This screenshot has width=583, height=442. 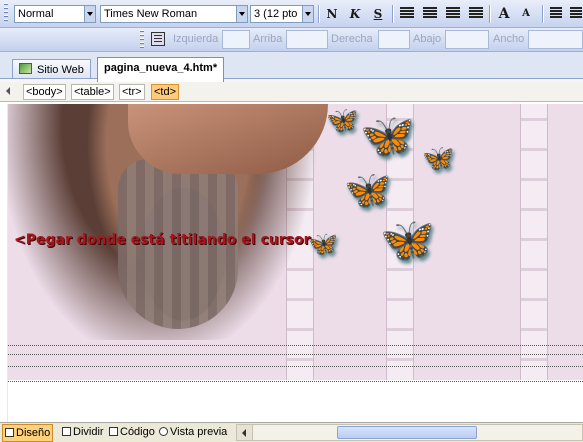 I want to click on top-input, so click(x=307, y=39).